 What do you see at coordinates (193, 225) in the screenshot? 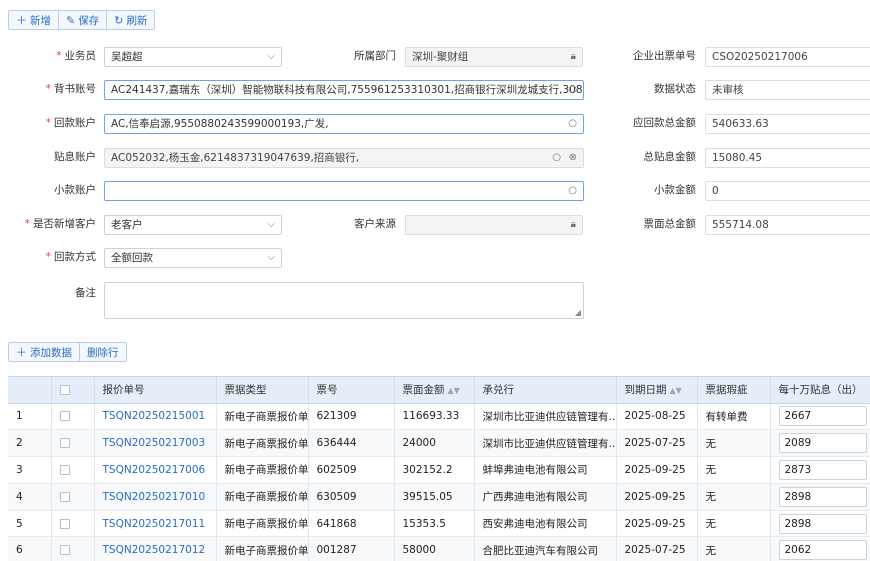
I see `new-customer-select: 老客户 ⌵` at bounding box center [193, 225].